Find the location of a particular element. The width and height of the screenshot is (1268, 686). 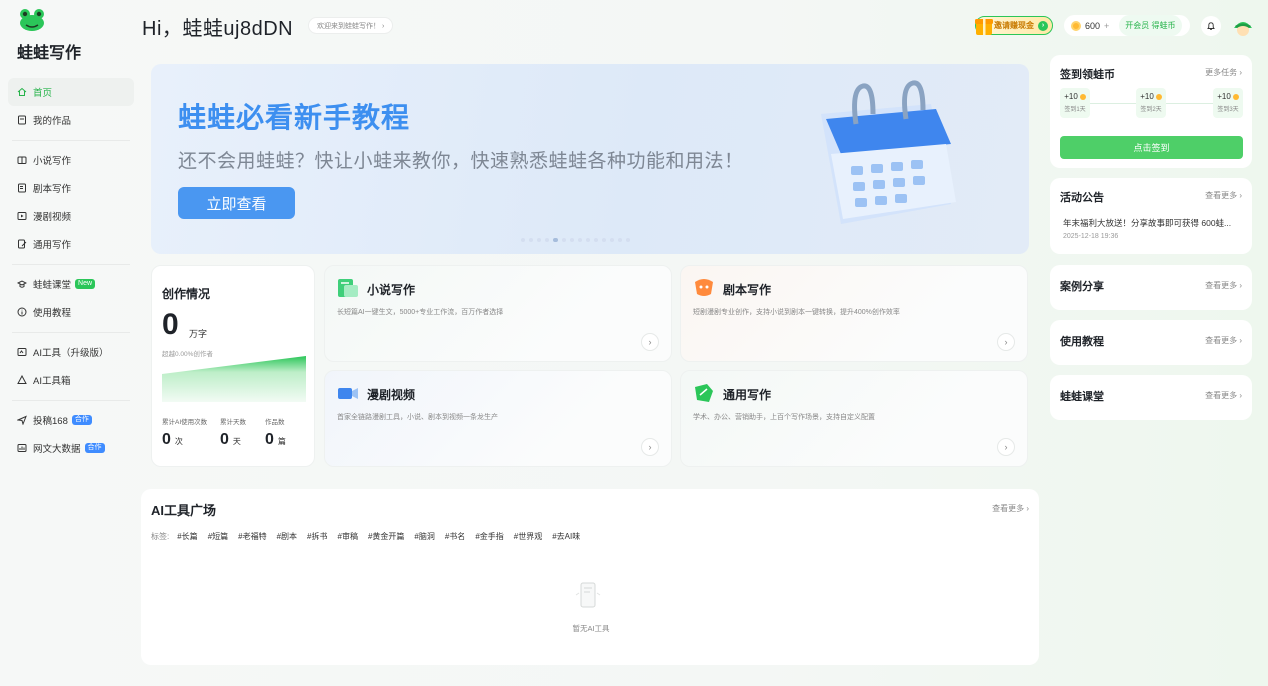

notice-date: 2025-12-18 19:36 is located at coordinates (1091, 236).